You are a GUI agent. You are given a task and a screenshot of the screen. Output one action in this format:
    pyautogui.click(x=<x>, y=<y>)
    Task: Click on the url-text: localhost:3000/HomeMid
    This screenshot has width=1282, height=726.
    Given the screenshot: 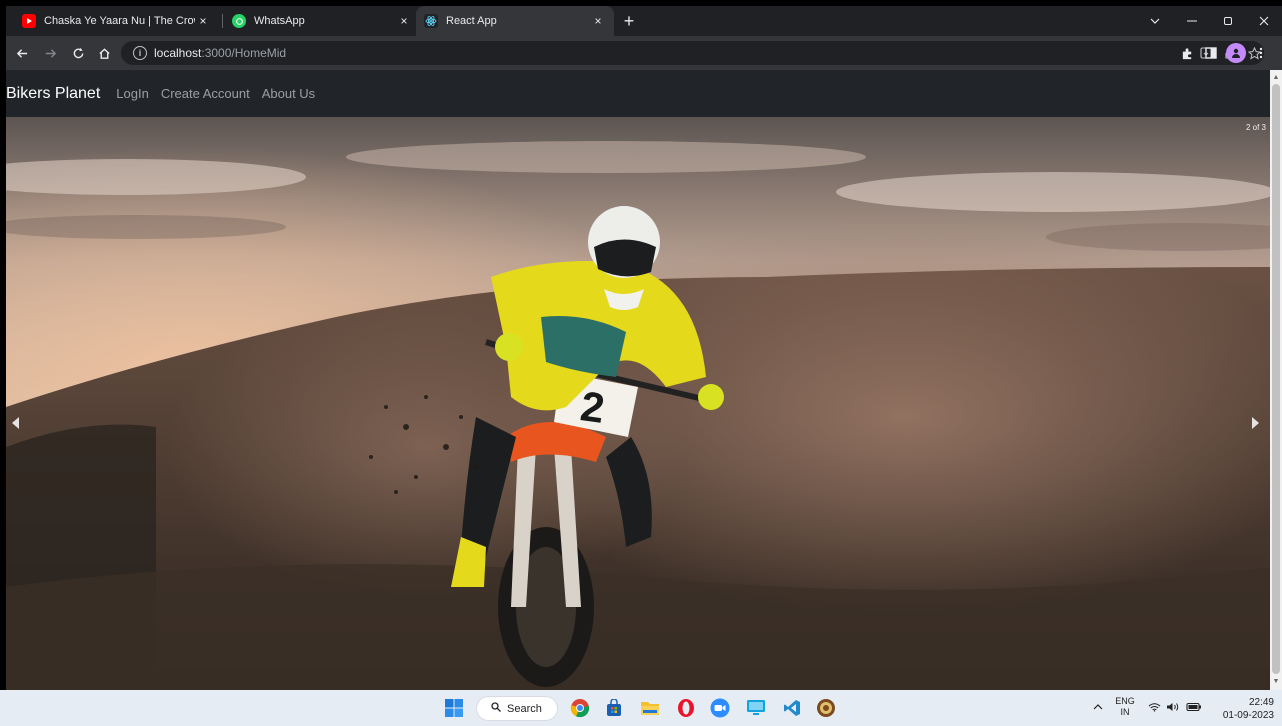 What is the action you would take?
    pyautogui.click(x=220, y=53)
    